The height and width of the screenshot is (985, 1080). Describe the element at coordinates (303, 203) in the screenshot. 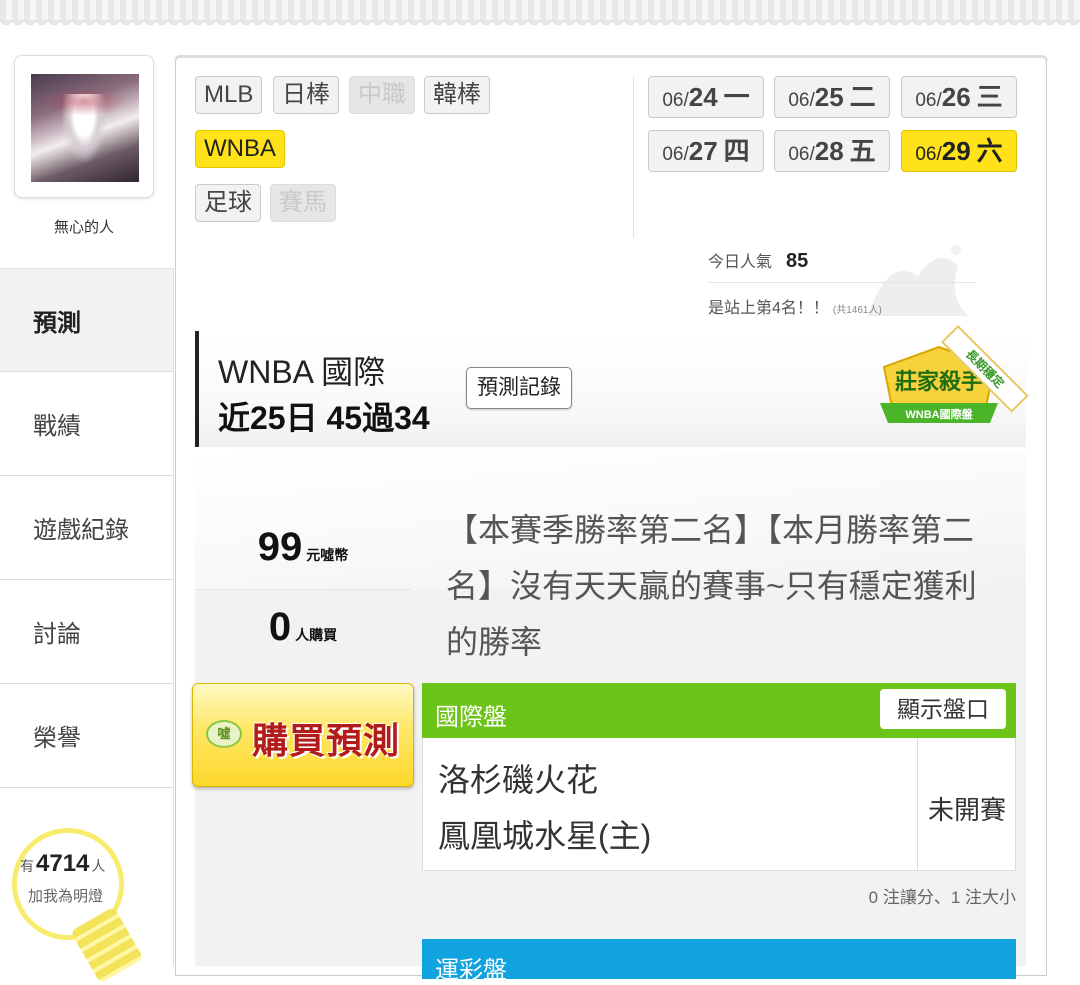

I see `sport-tab-horse-racing: 賽馬` at that location.